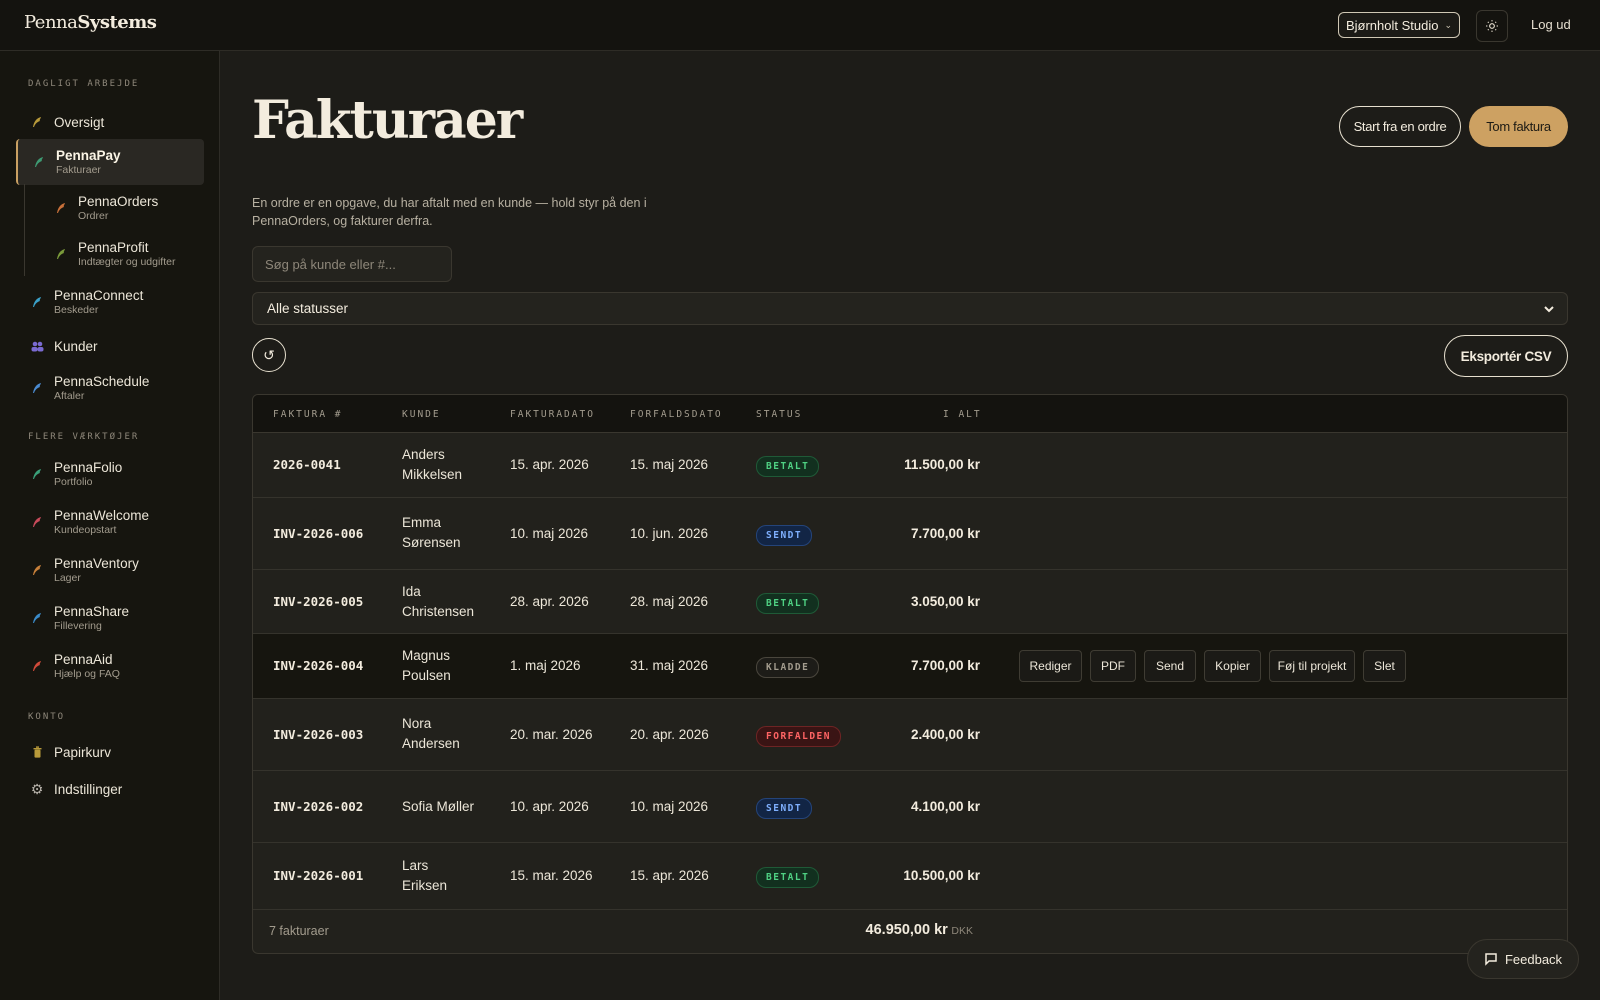 This screenshot has width=1600, height=1000. What do you see at coordinates (110, 752) in the screenshot?
I see `sidebar-item-papirkurv: Papirkurv` at bounding box center [110, 752].